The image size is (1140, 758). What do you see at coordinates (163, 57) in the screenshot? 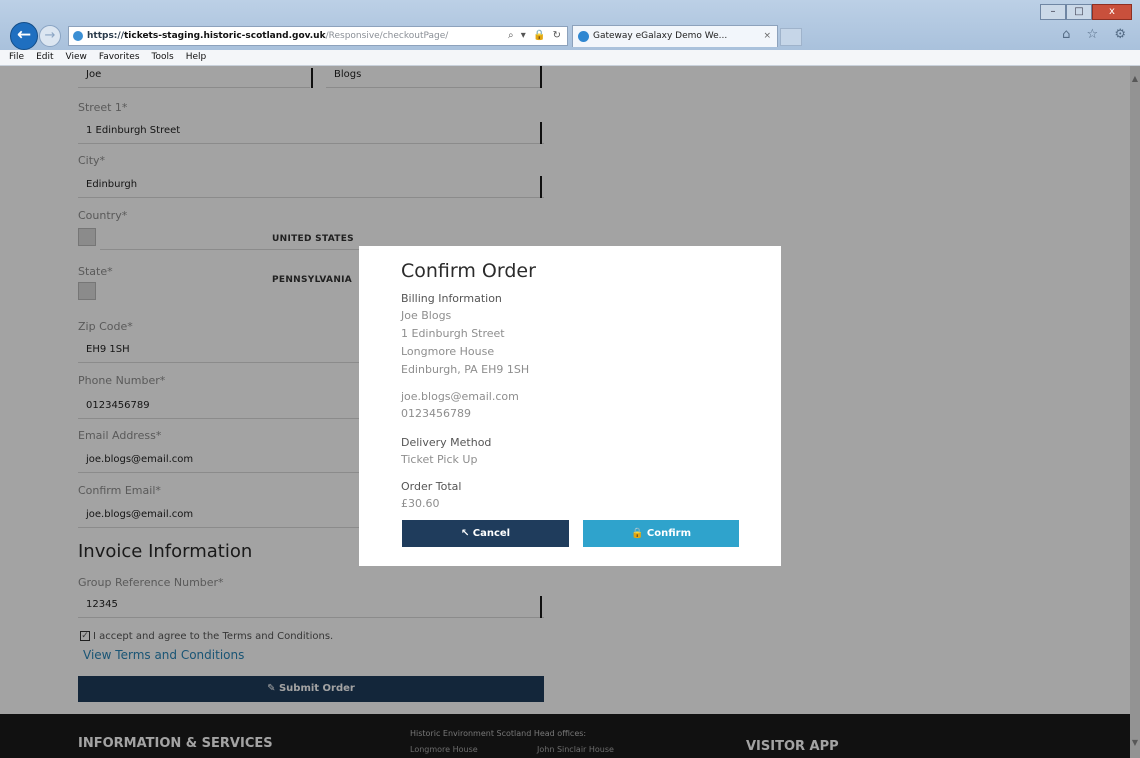
I see `menu-tools: Tools` at bounding box center [163, 57].